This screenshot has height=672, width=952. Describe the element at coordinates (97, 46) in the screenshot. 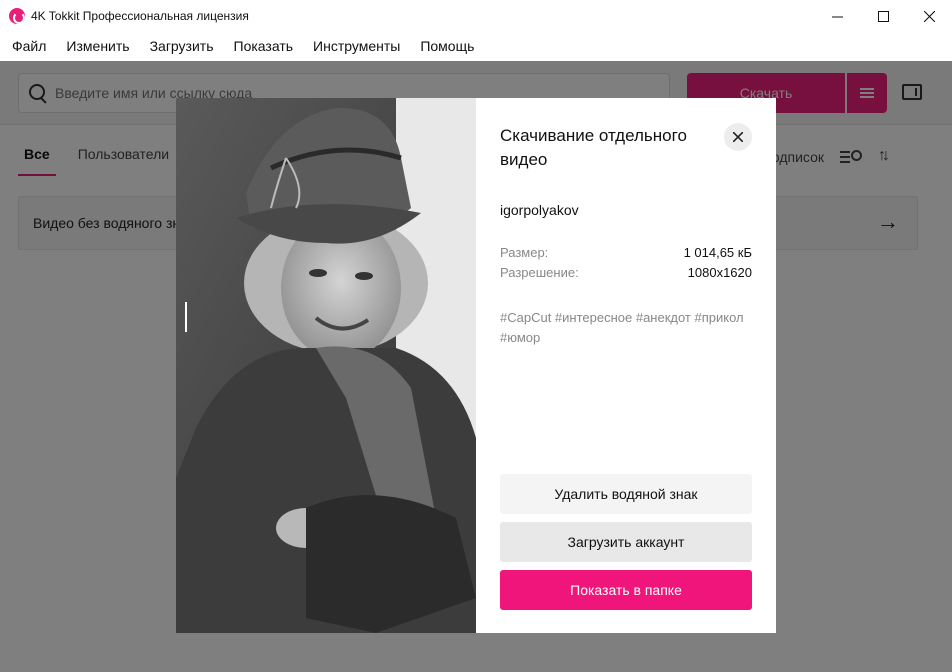

I see `menu-edit: Изменить` at that location.